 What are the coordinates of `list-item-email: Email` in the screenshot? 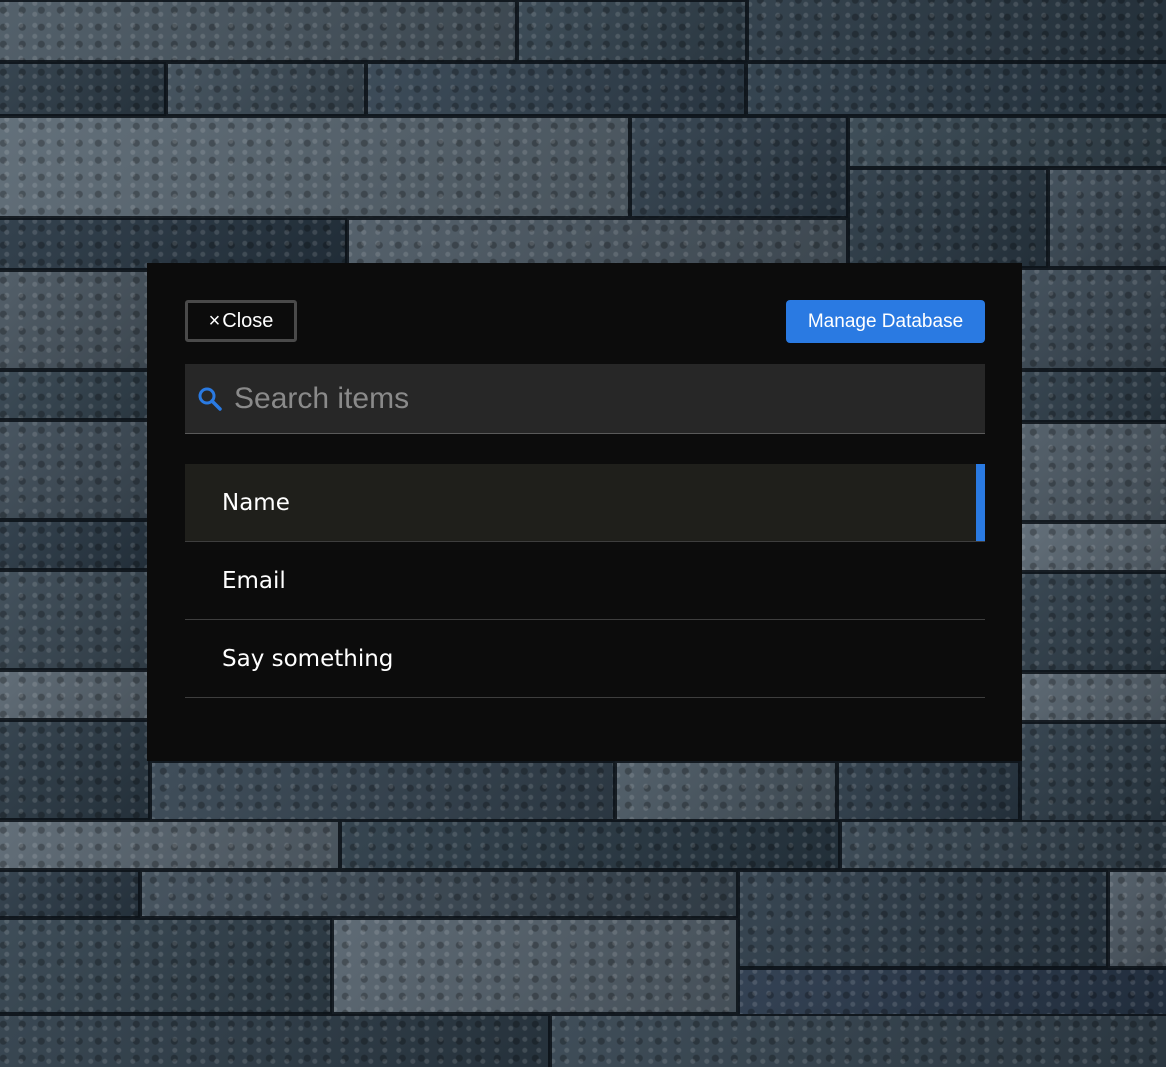 It's located at (585, 581).